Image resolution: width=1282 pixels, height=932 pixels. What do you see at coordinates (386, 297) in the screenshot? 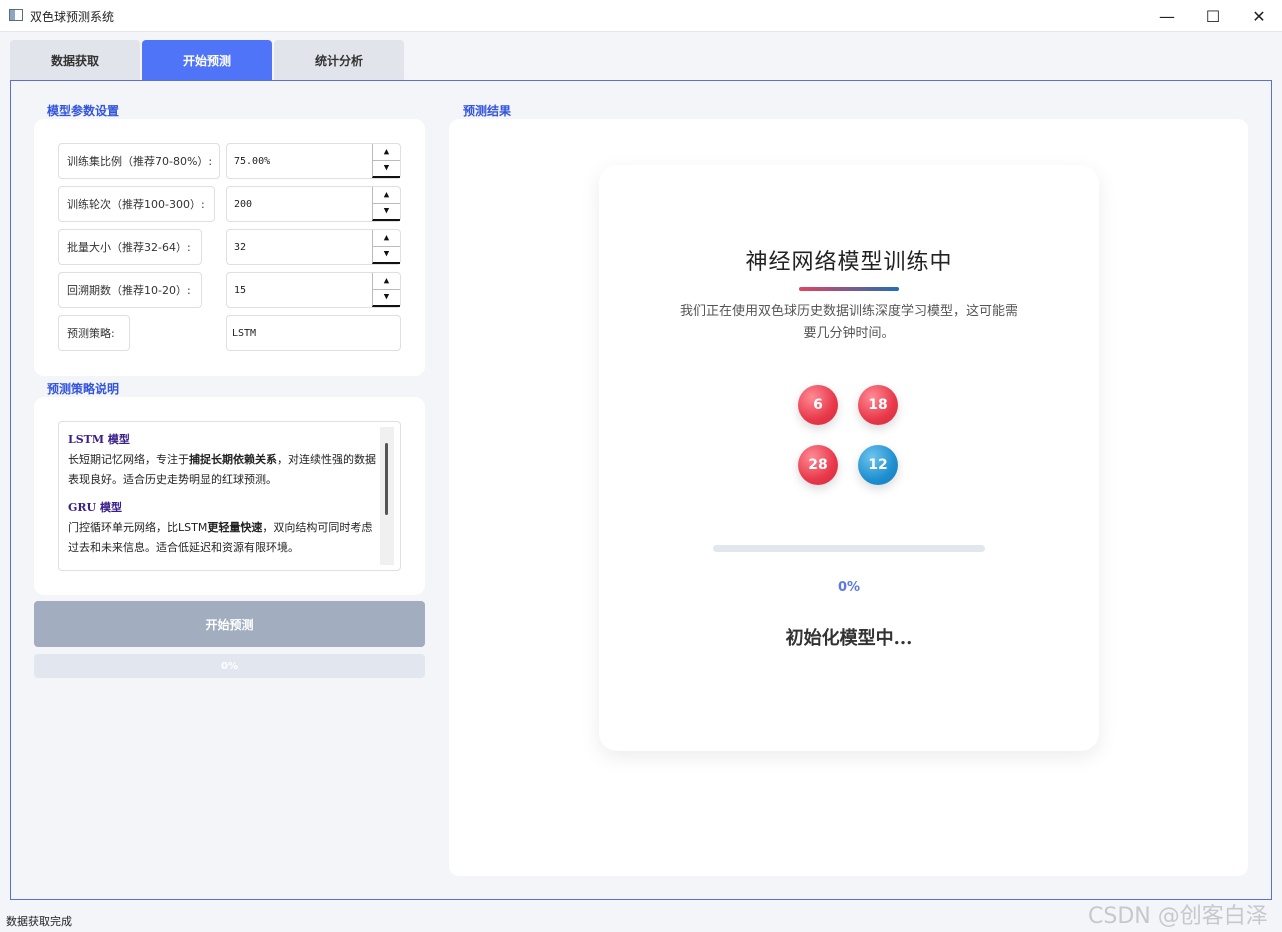
I see `lookback-down-button: ▼` at bounding box center [386, 297].